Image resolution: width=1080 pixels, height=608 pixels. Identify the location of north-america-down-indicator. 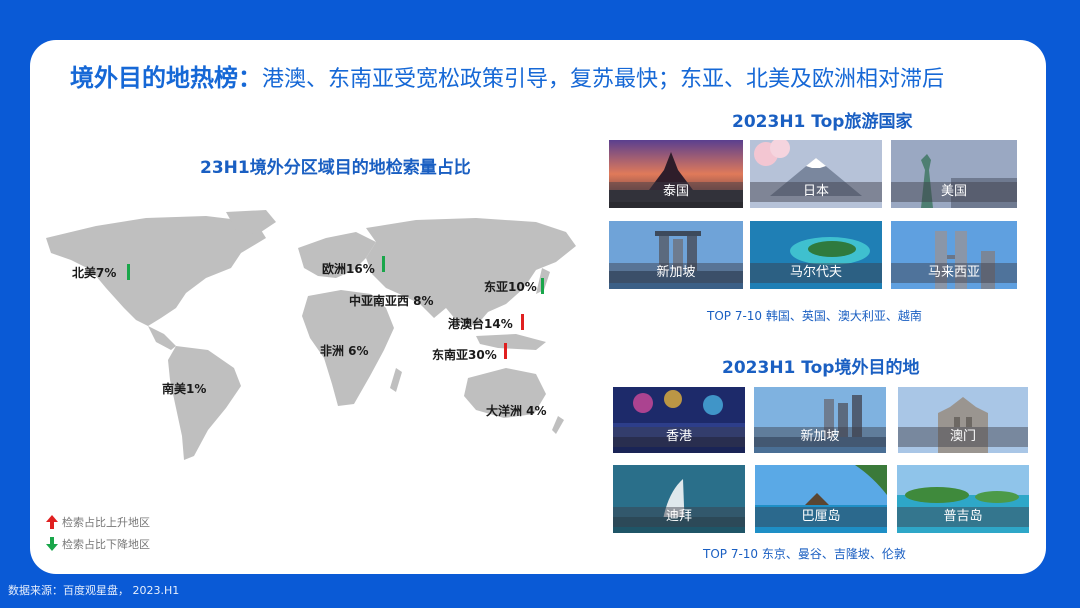
(128, 272).